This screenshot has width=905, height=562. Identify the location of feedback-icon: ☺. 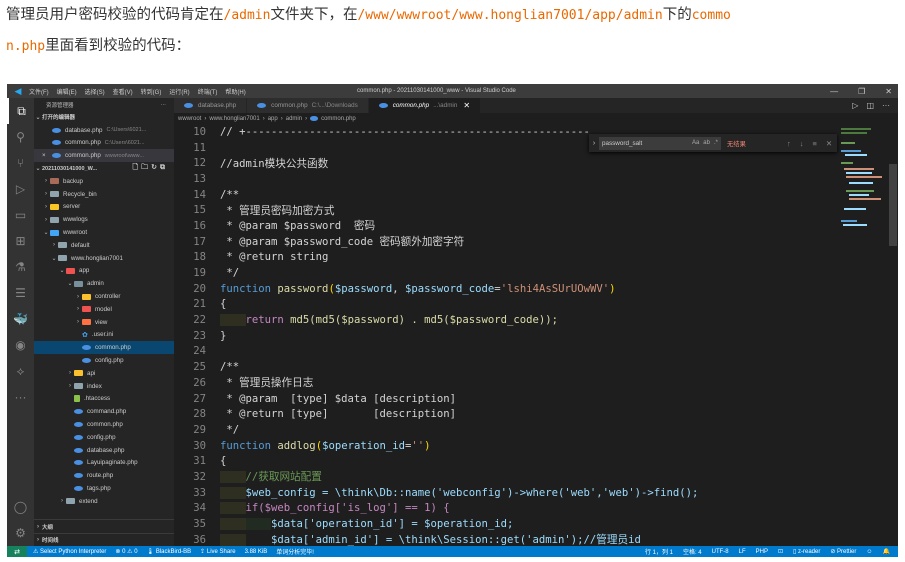
(869, 552).